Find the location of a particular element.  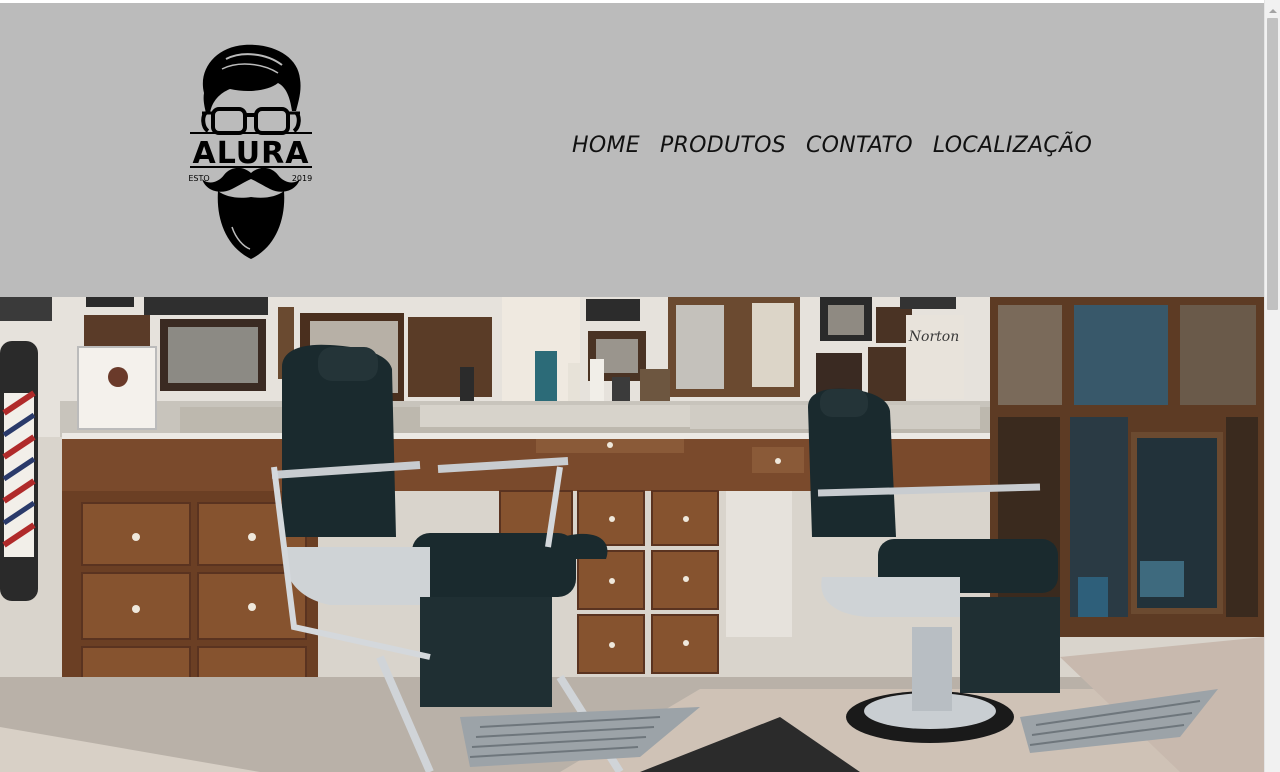

bearded-man-icon: ALURA ESTO 2019 is located at coordinates (250, 151).